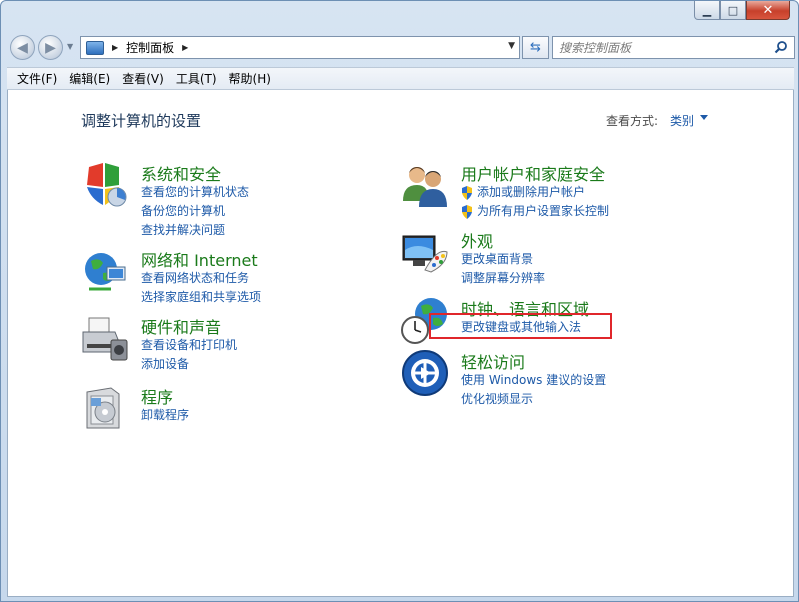  I want to click on link-parental-controls: 为所有用户设置家长控制, so click(535, 211).